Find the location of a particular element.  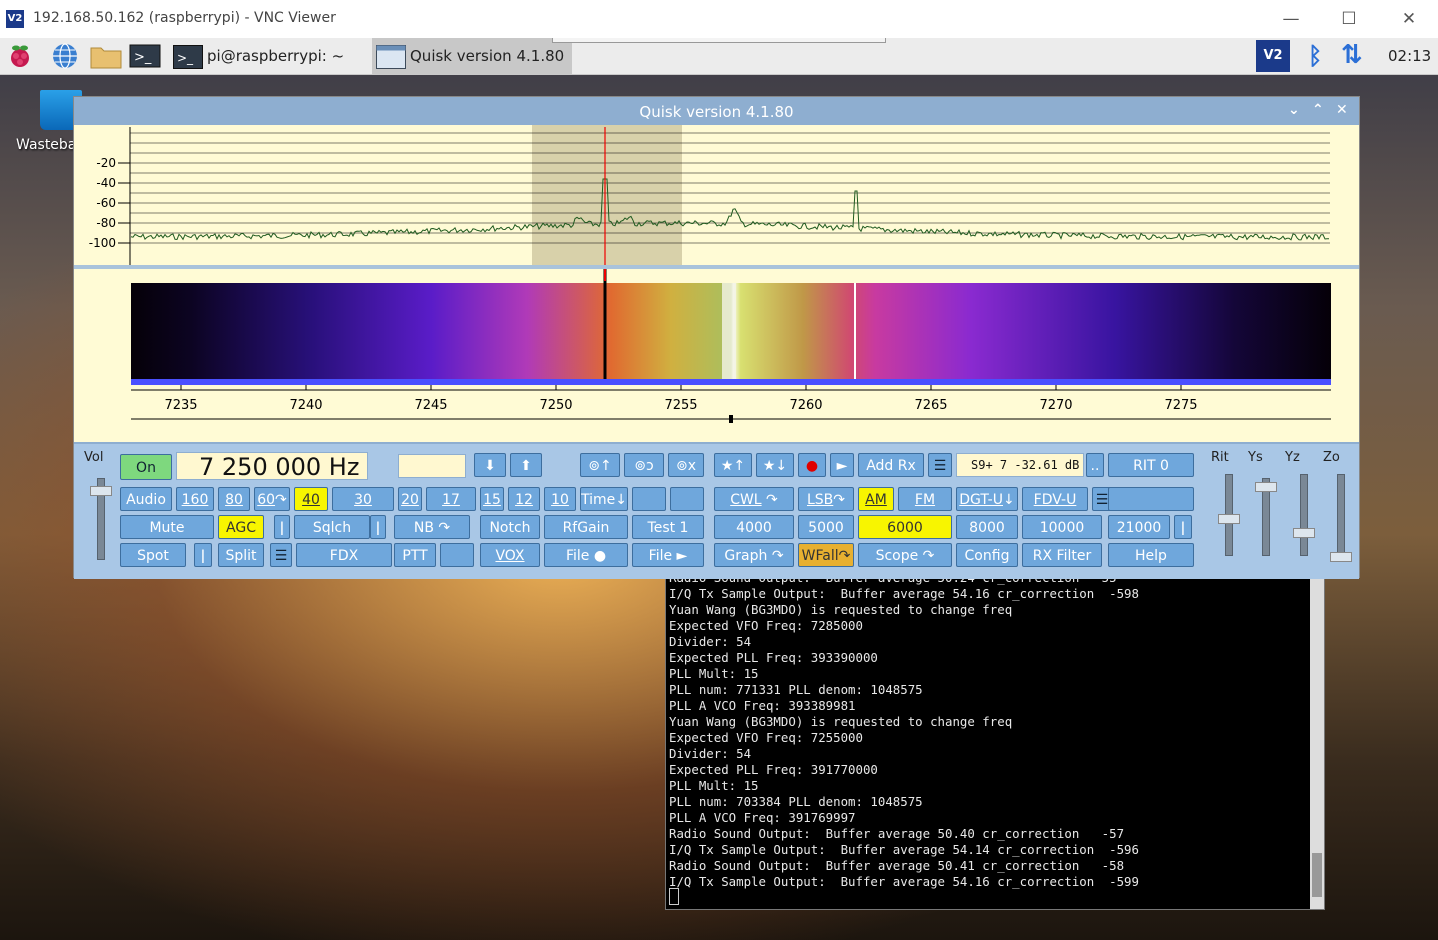

squelch-adjust-button: ǀ is located at coordinates (378, 527).